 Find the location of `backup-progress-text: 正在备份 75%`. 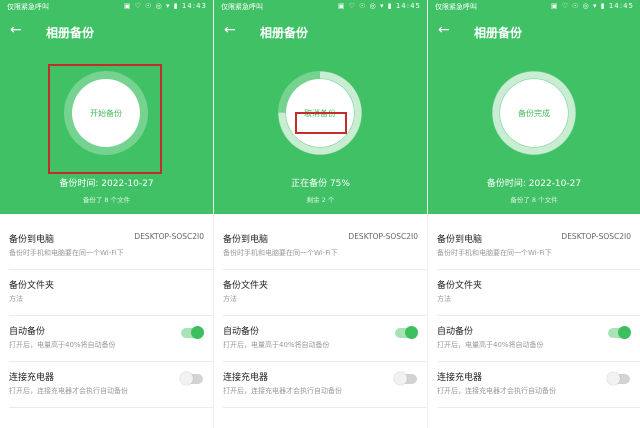

backup-progress-text: 正在备份 75% is located at coordinates (320, 184).